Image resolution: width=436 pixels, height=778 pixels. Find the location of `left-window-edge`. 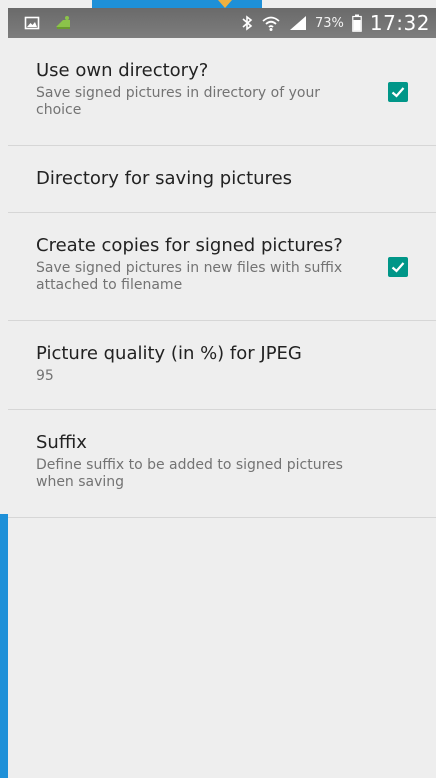

left-window-edge is located at coordinates (4, 646).